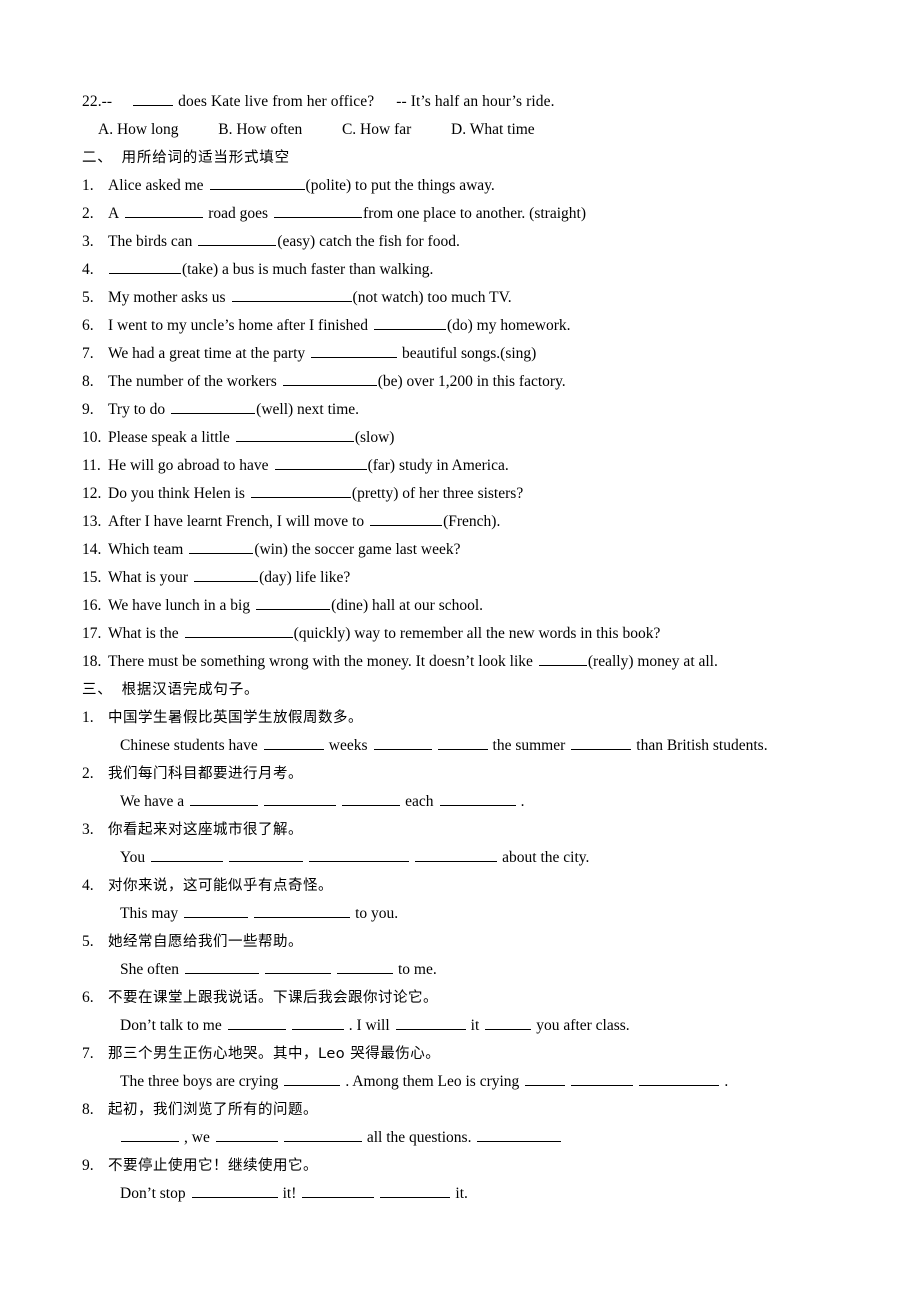 This screenshot has height=1302, width=920. Describe the element at coordinates (88, 353) in the screenshot. I see `item-number: 7.` at that location.